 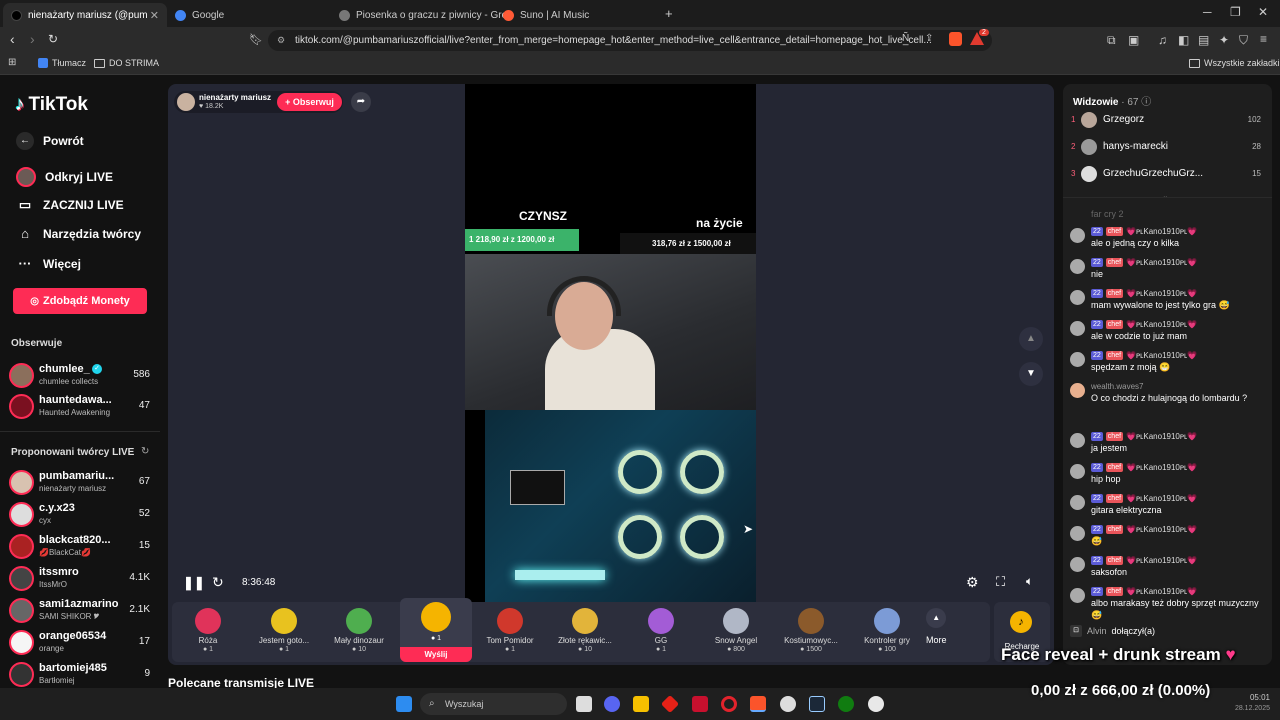 I want to click on suggested-item: blackcat820... 💋BlackCat💋 15, so click(x=81, y=547).